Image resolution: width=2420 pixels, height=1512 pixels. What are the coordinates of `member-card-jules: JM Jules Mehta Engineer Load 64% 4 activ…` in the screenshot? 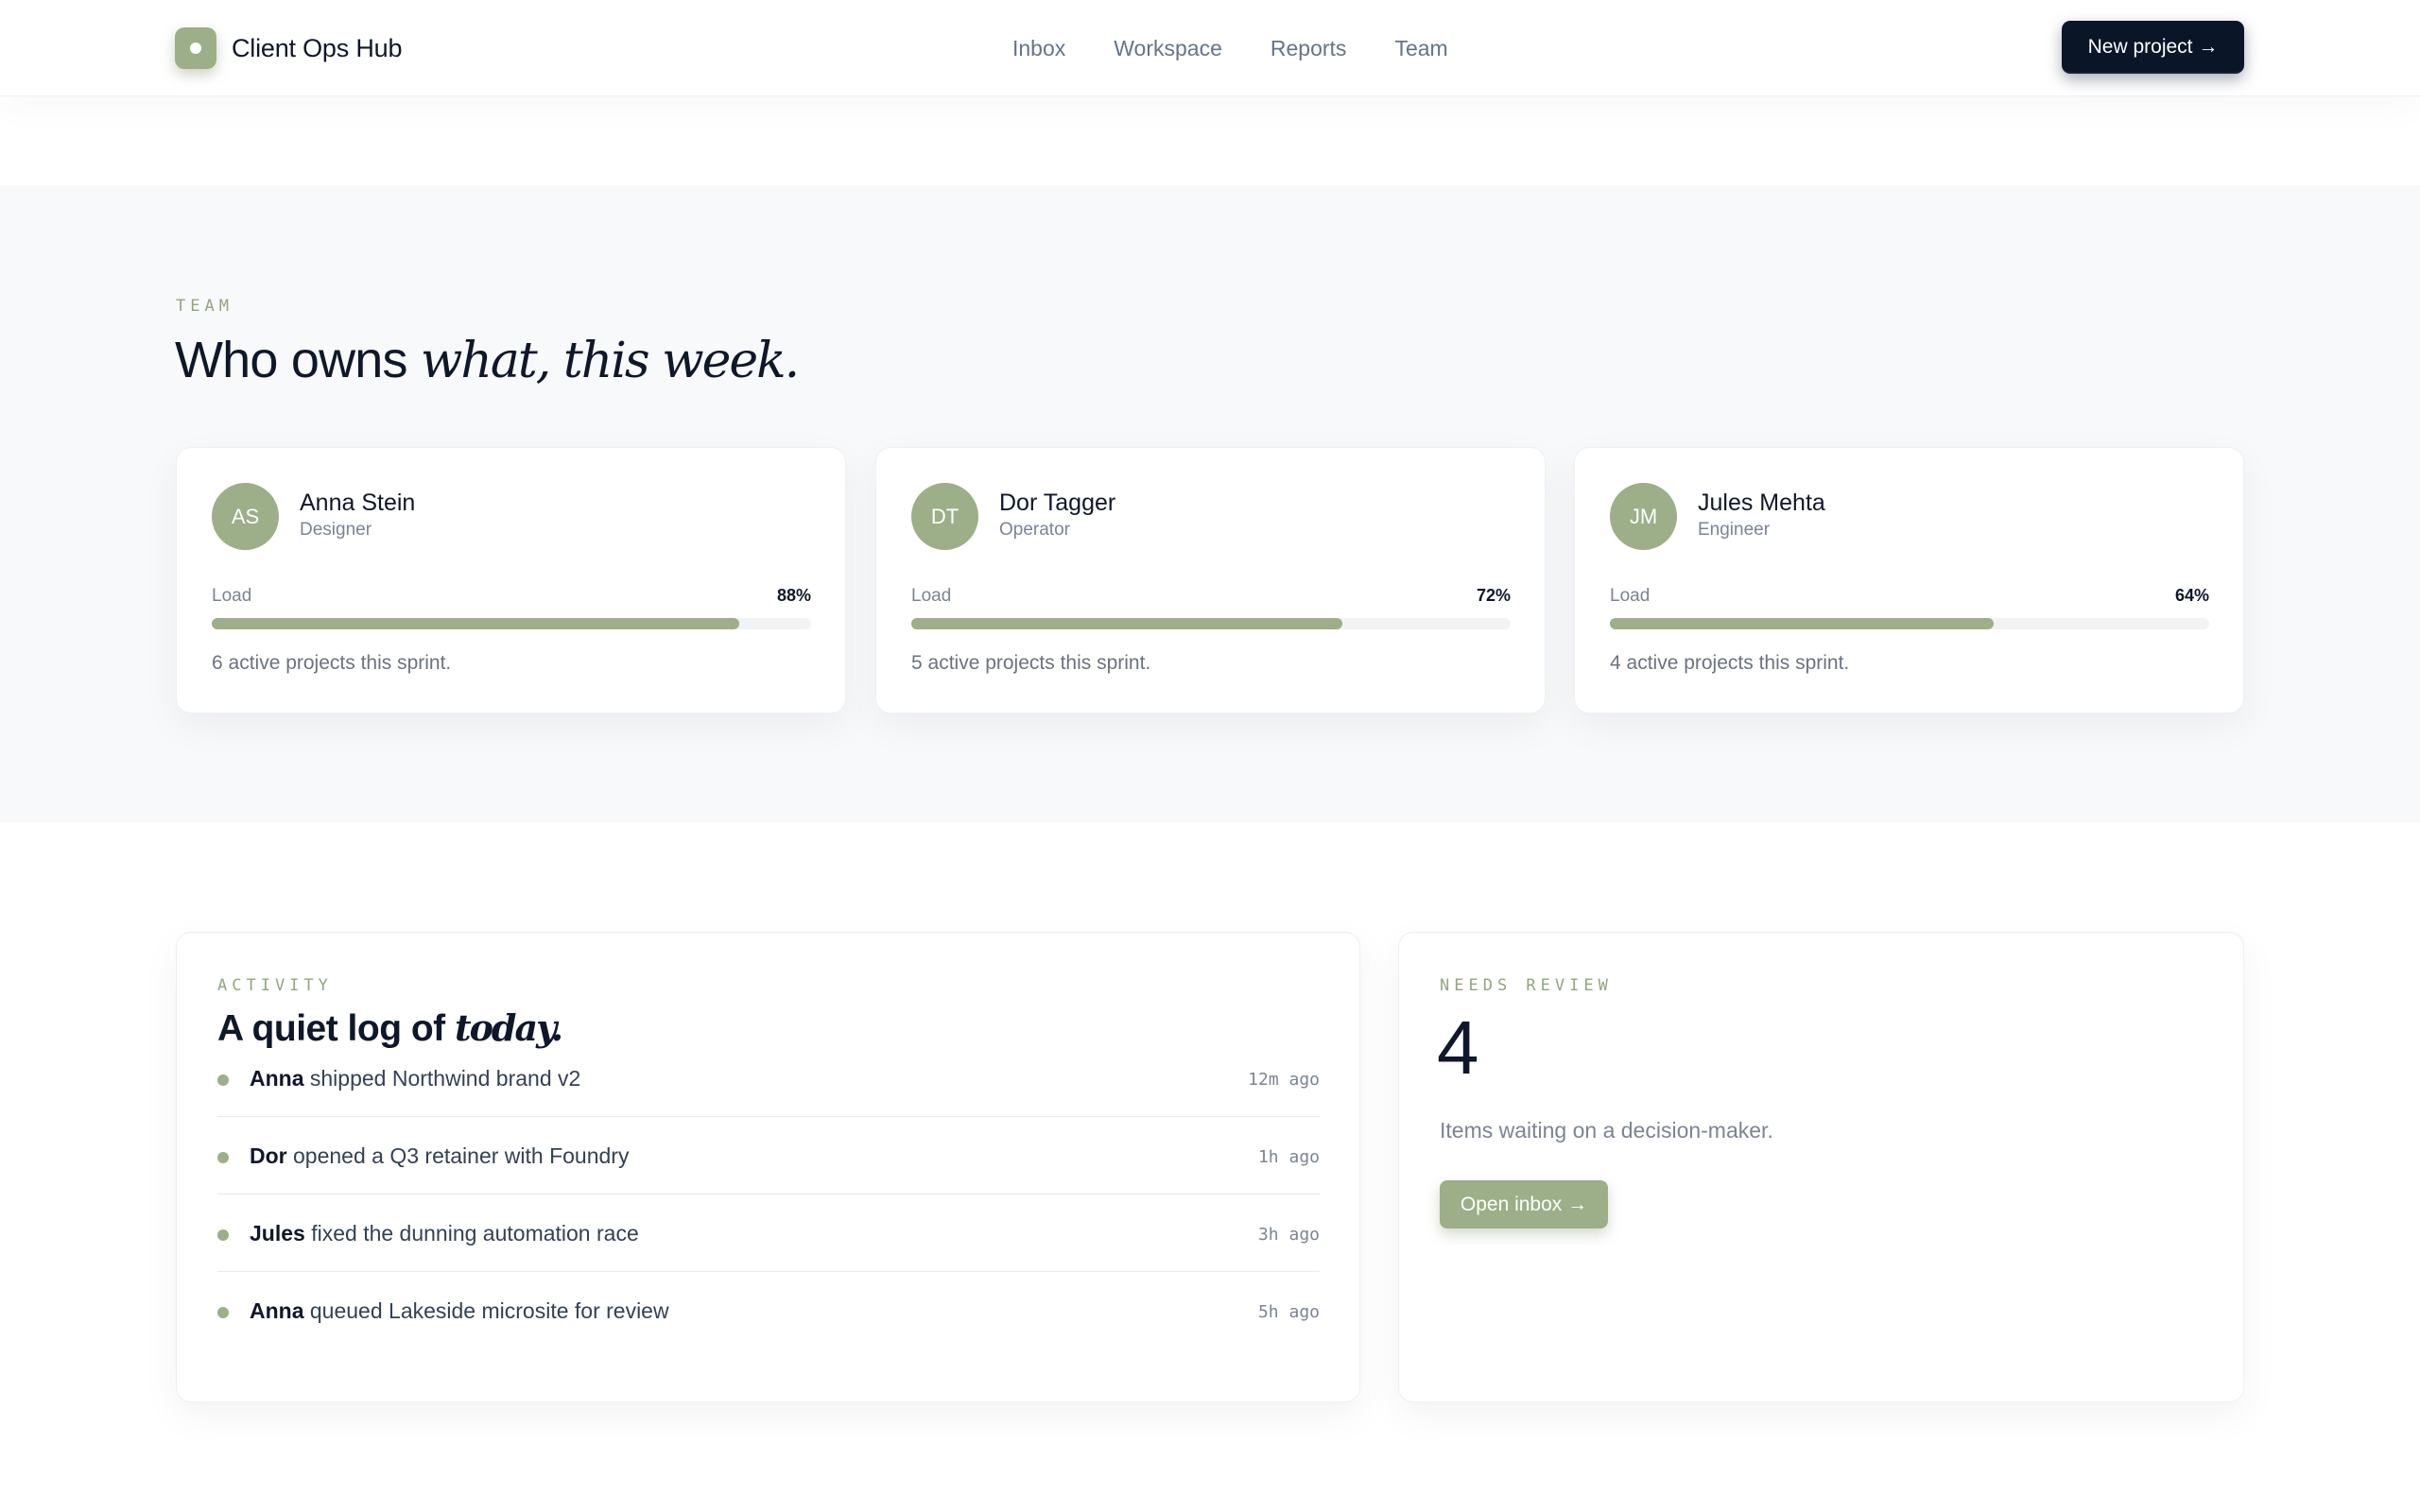 It's located at (1909, 580).